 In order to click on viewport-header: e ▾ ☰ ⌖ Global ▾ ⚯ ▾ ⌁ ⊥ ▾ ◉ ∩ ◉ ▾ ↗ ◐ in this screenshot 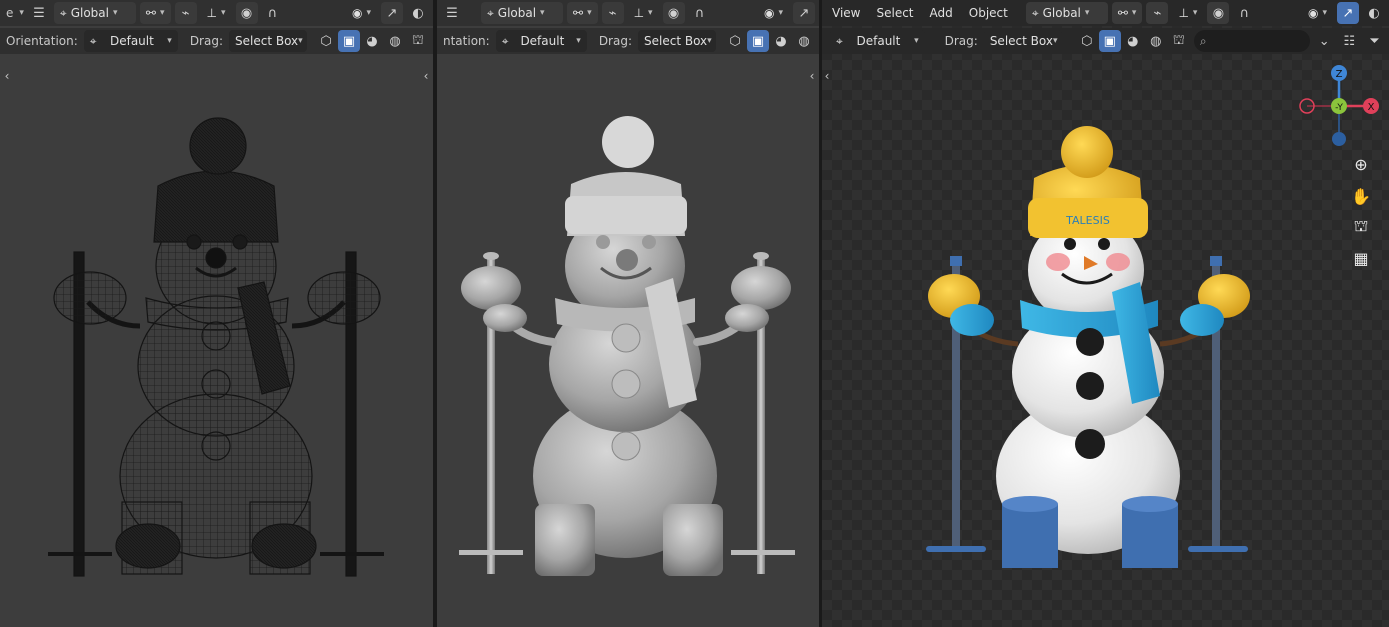, I will do `click(216, 13)`.